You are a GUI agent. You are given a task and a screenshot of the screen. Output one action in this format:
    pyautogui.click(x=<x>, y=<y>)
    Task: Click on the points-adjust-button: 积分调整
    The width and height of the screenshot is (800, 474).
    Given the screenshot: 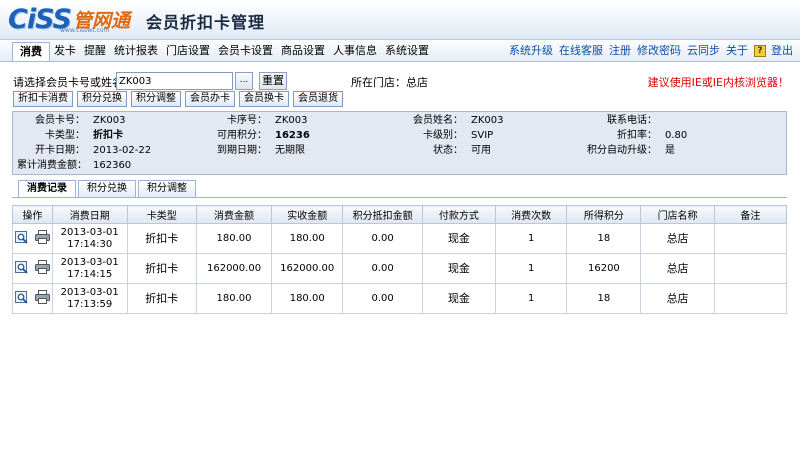 What is the action you would take?
    pyautogui.click(x=156, y=99)
    